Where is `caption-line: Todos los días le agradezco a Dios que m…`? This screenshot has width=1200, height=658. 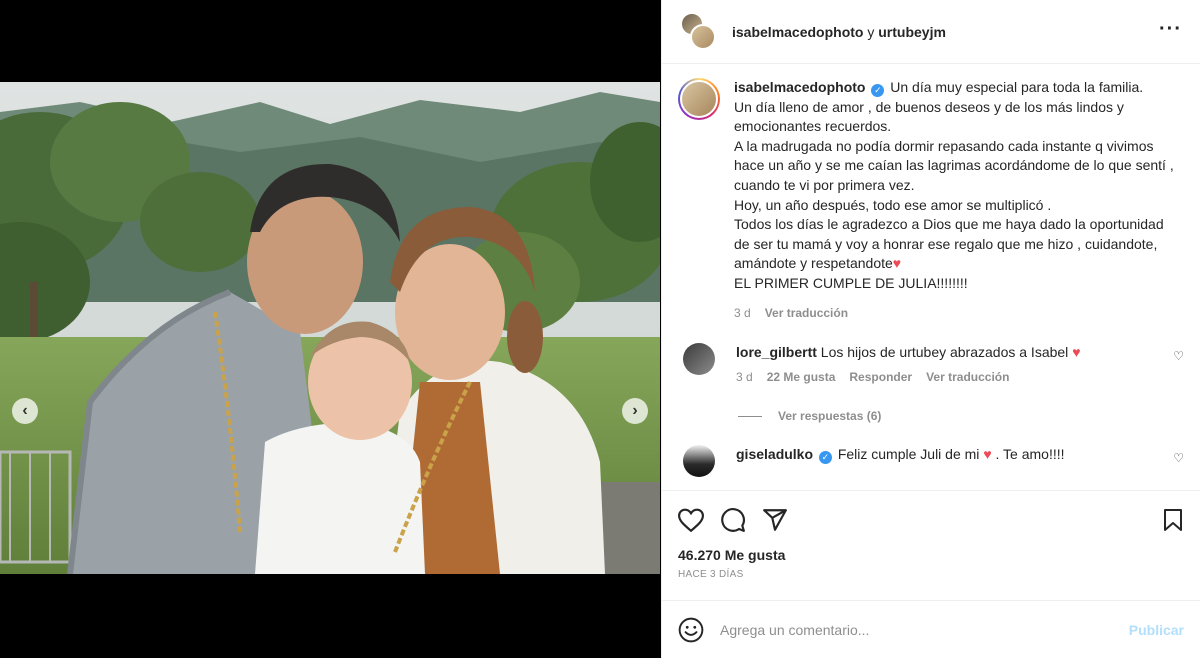
caption-line: Todos los días le agradezco a Dios que m… is located at coordinates (949, 244).